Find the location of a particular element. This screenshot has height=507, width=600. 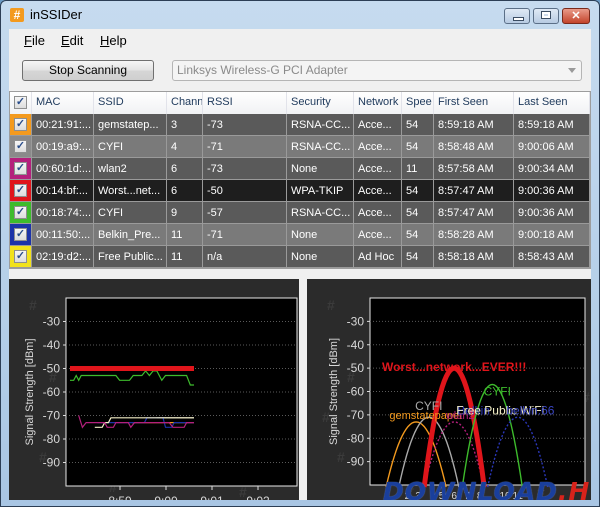

menu-help-label: elp is located at coordinates (118, 40).